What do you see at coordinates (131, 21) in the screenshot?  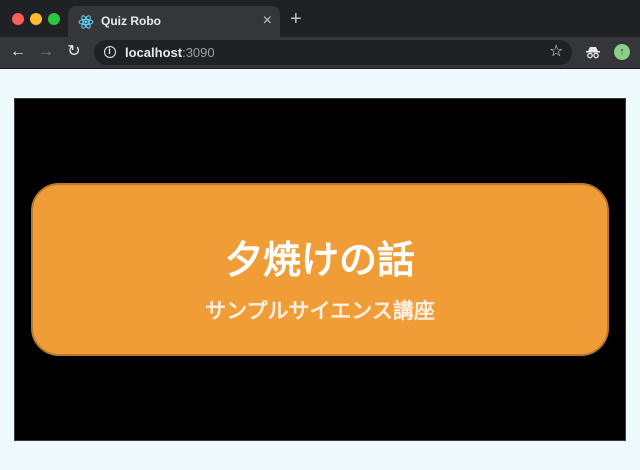 I see `tab-title: Quiz Robo` at bounding box center [131, 21].